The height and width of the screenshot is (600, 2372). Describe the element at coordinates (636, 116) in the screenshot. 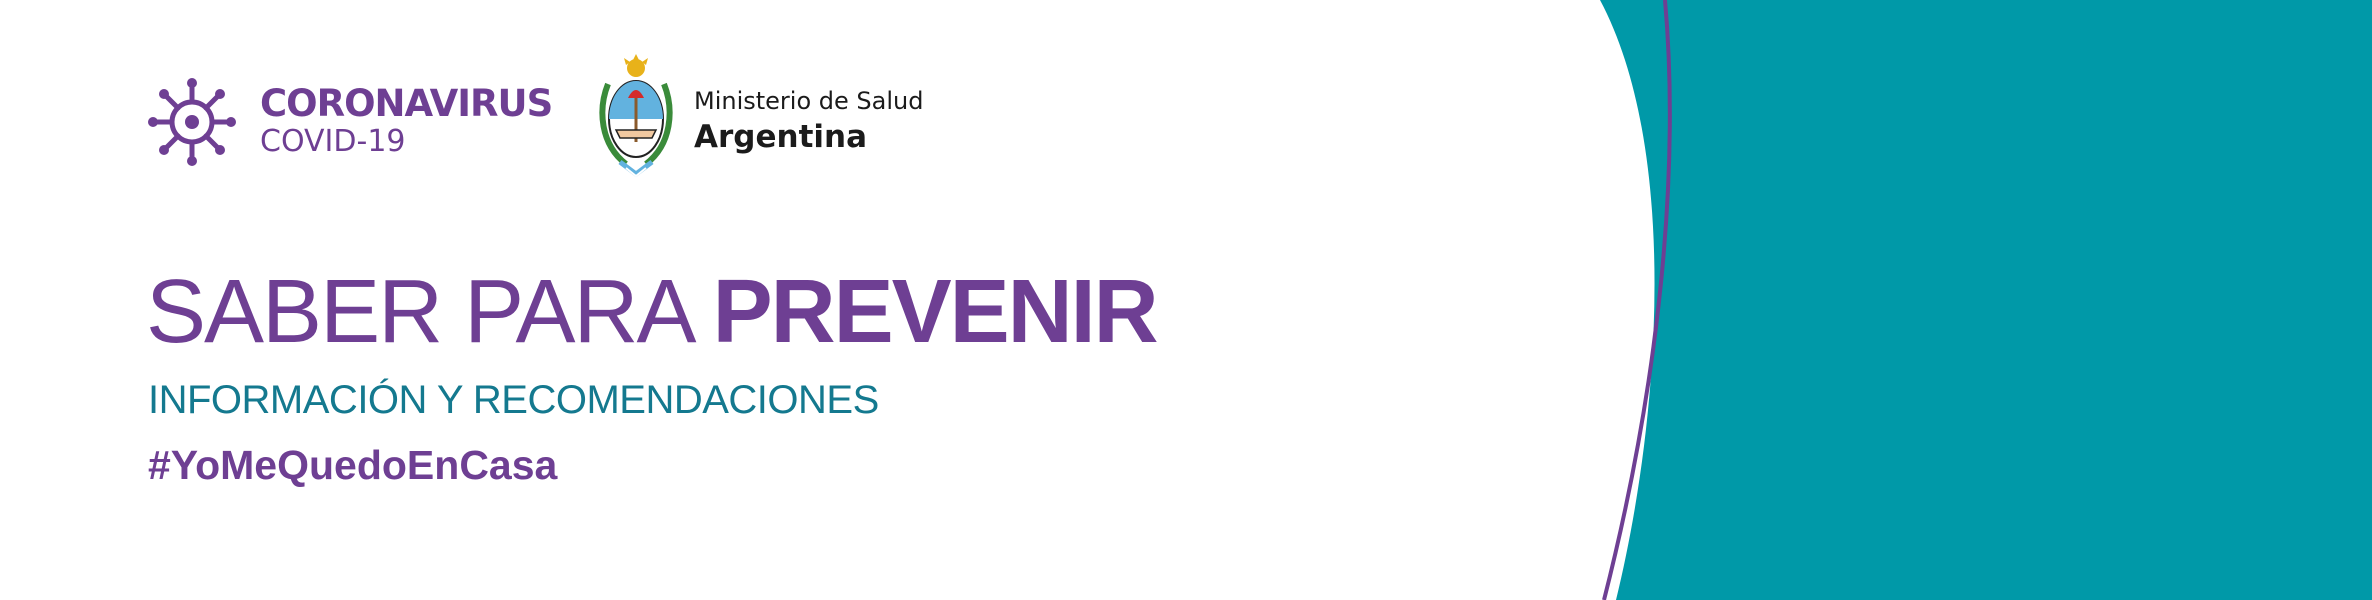

I see `coat-of-arms-icon` at that location.